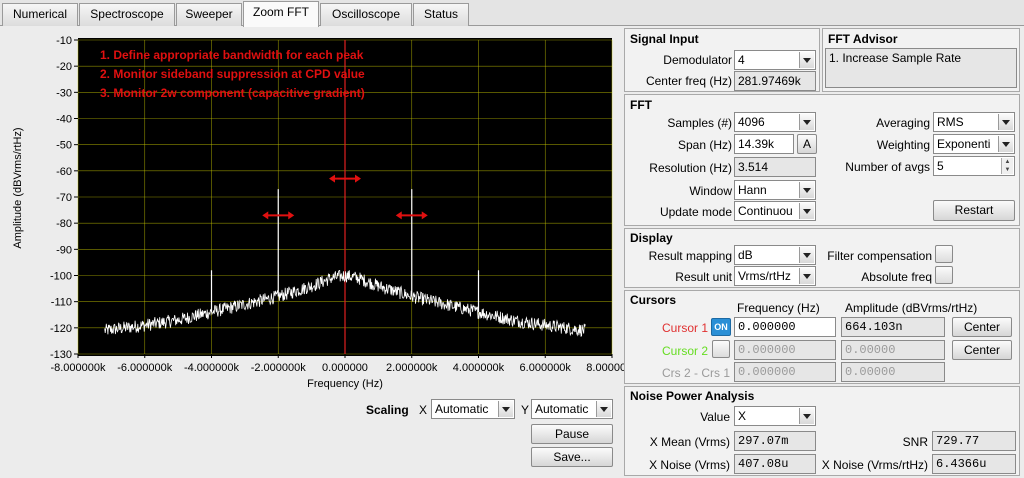  I want to click on restart-button: Restart, so click(974, 210).